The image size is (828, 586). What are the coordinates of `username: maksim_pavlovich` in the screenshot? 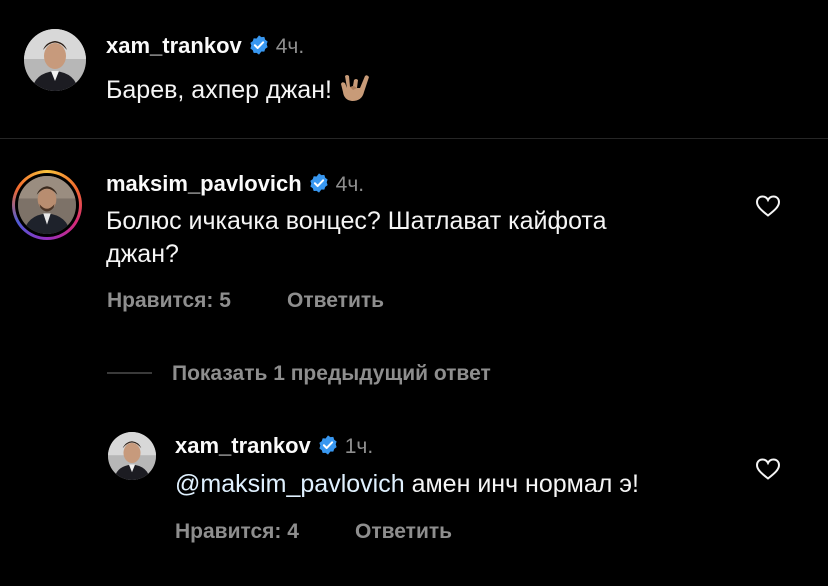 It's located at (204, 183).